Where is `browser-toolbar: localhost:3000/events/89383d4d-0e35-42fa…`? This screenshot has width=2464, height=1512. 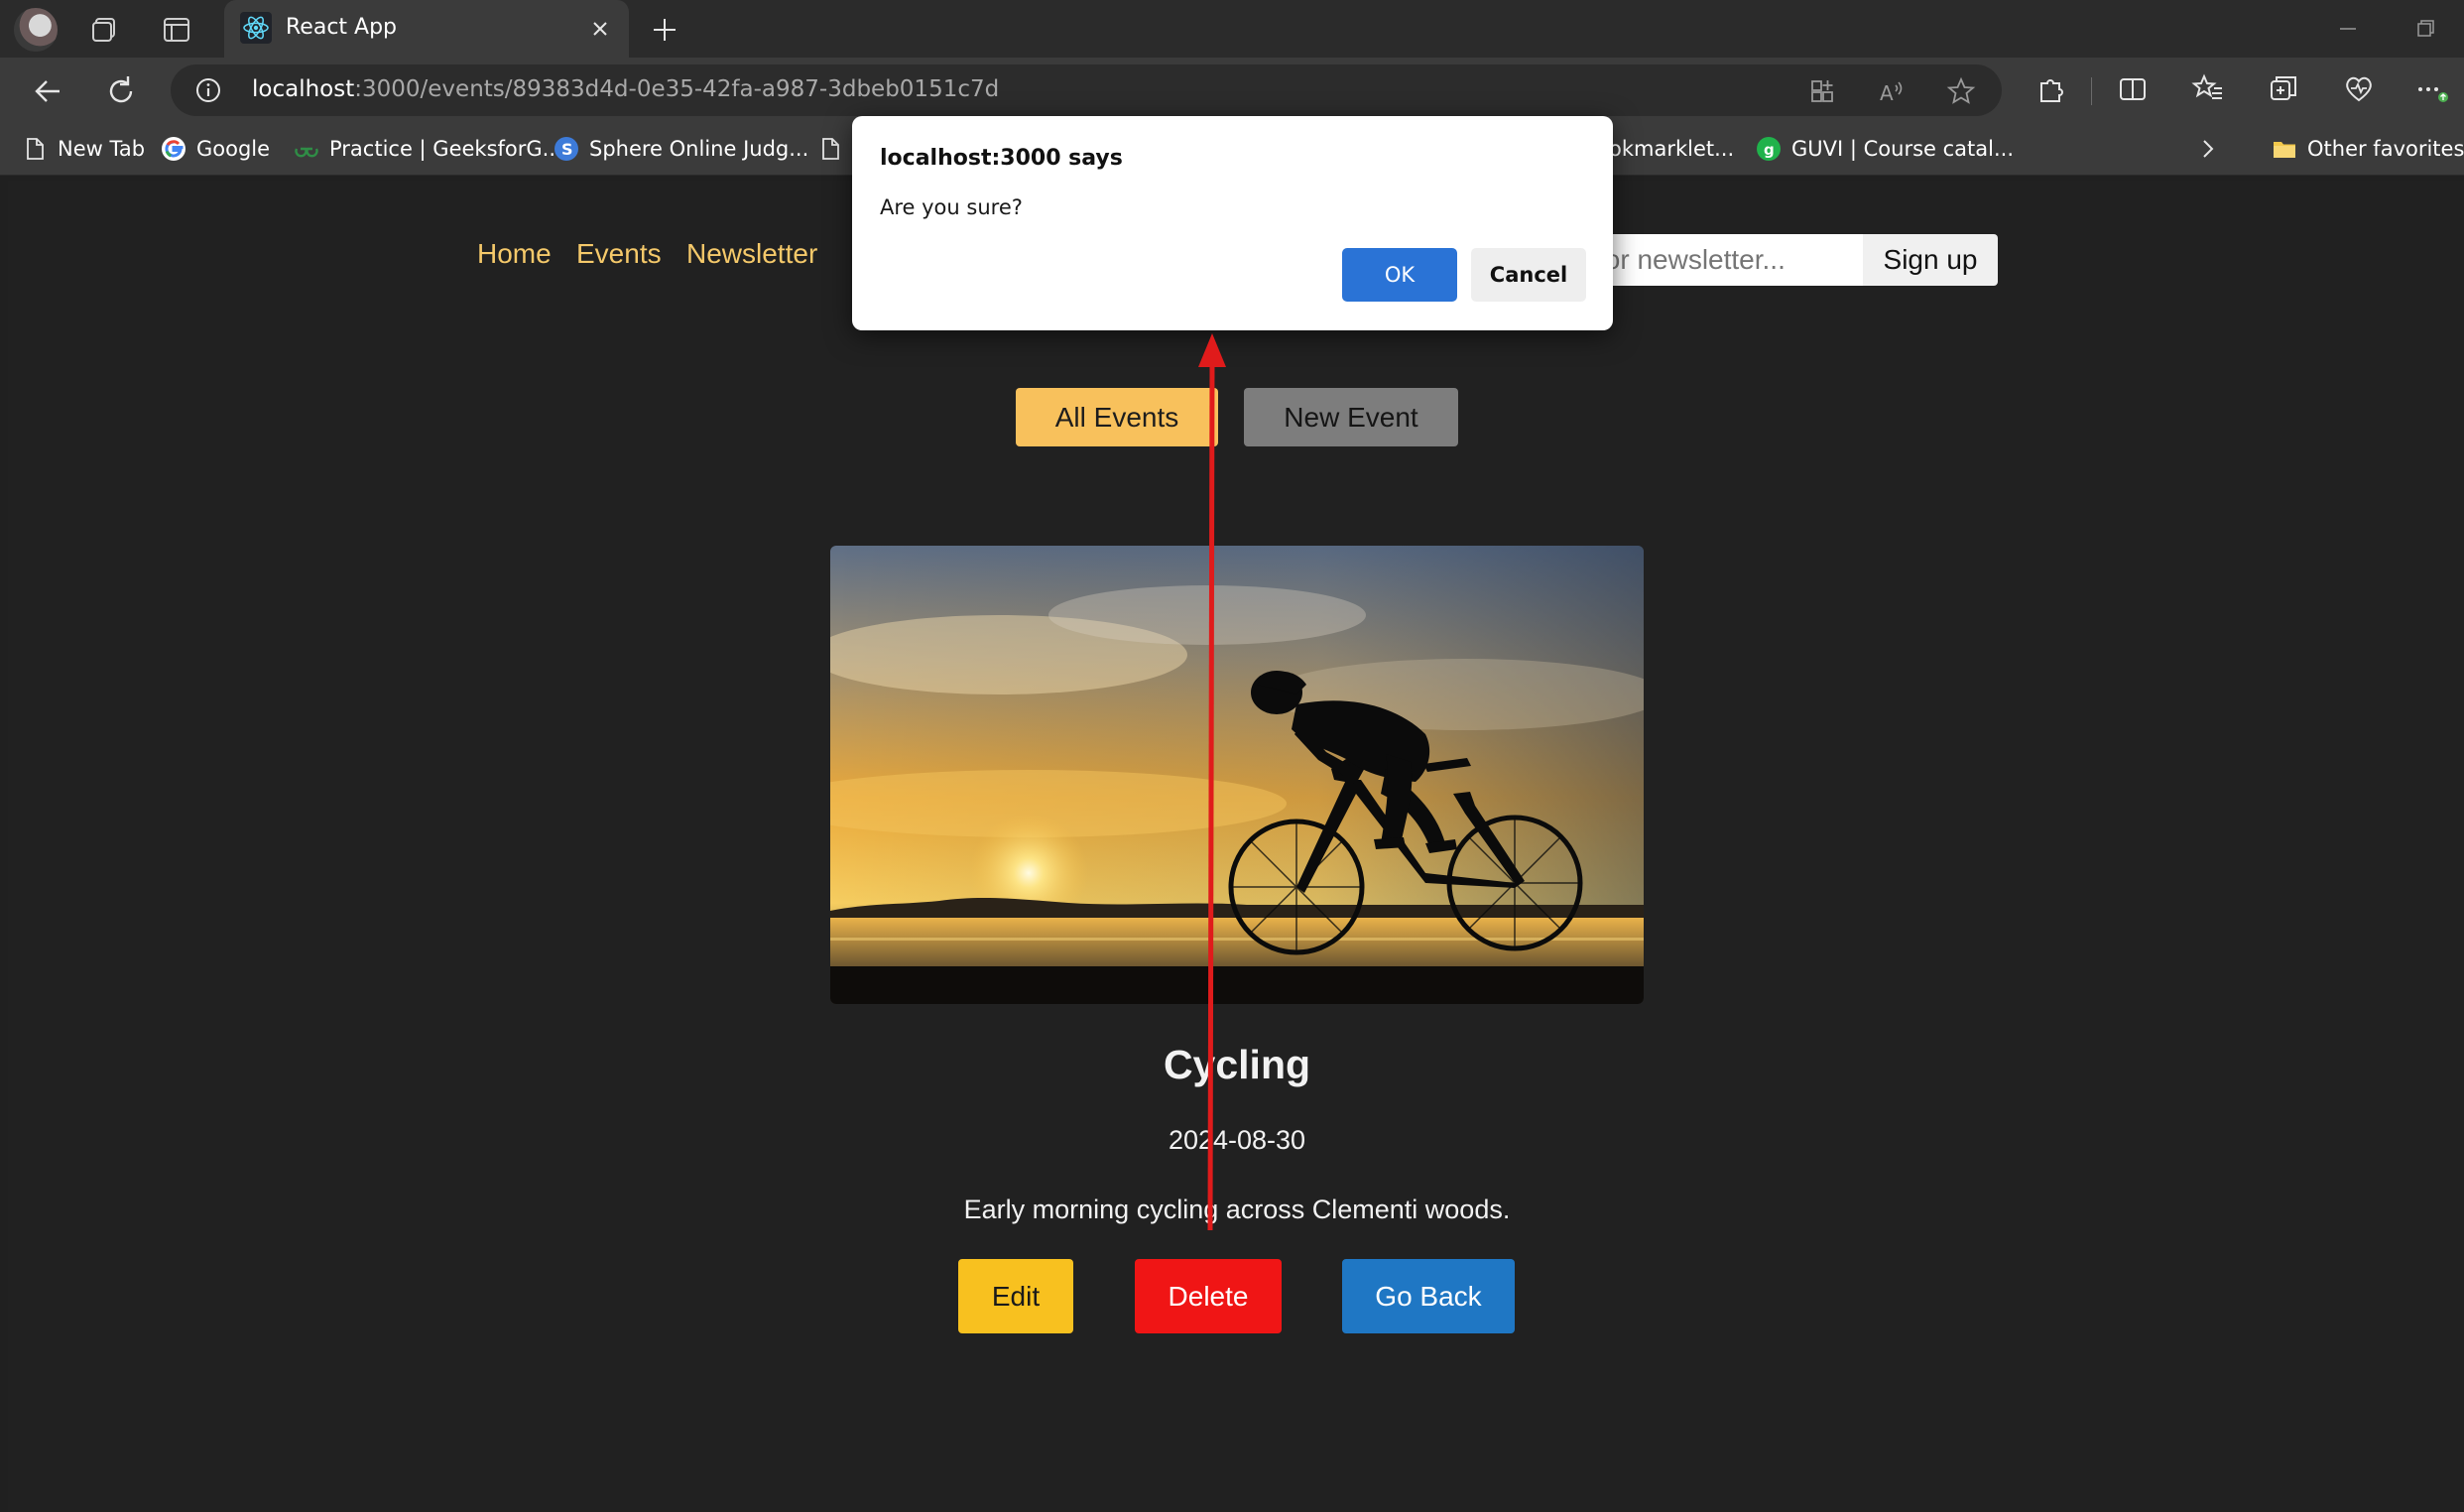
browser-toolbar: localhost:3000/events/89383d4d-0e35-42fa… is located at coordinates (1232, 90).